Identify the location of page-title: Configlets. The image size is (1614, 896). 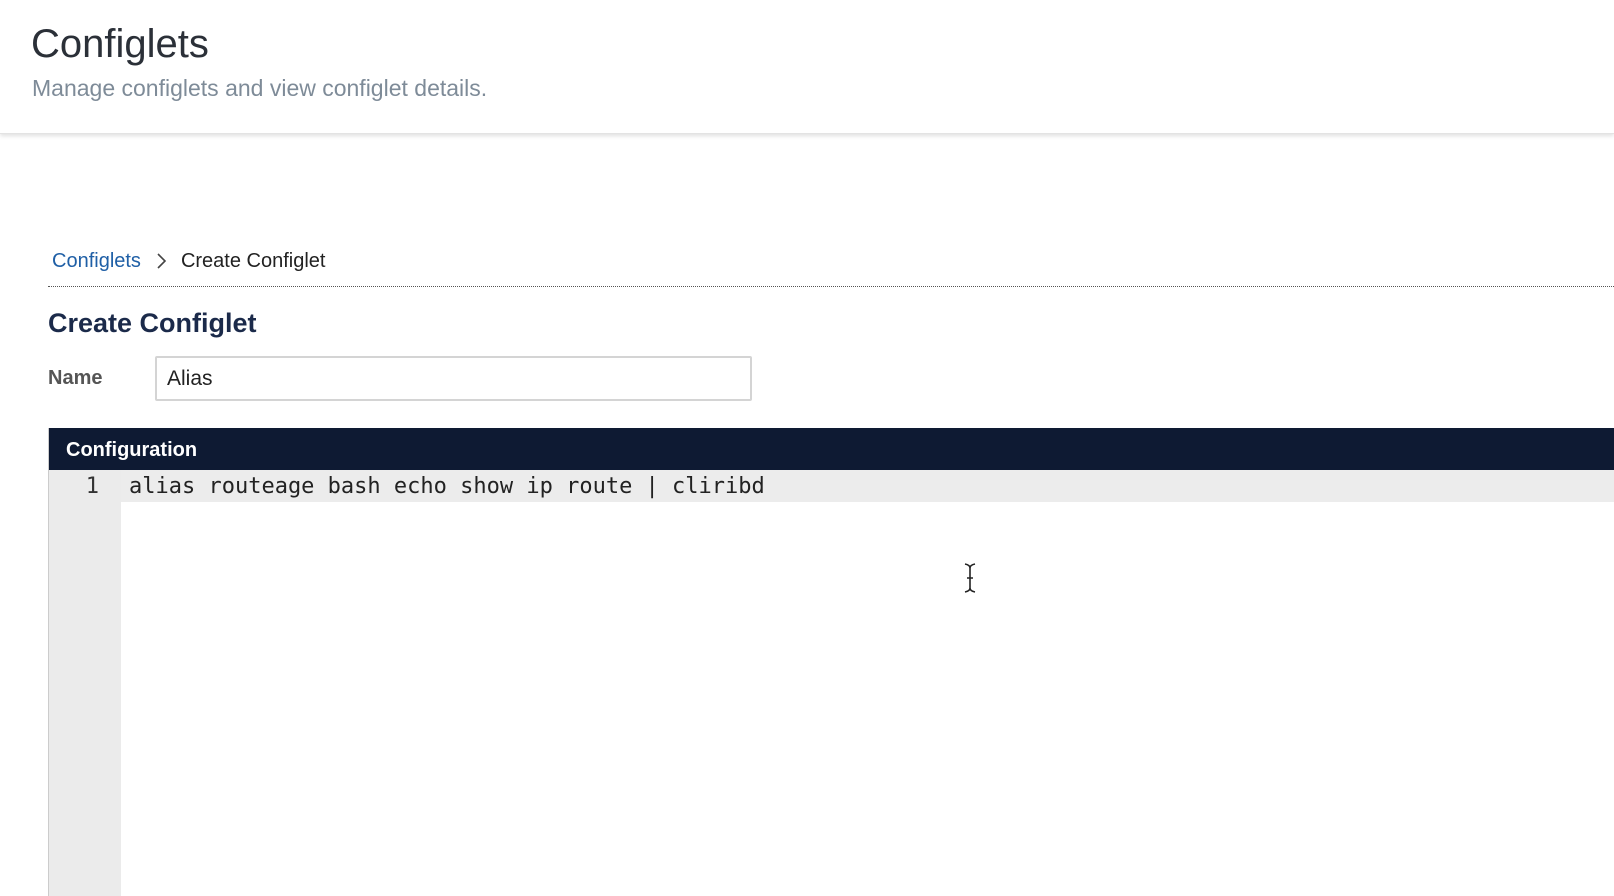
(120, 44).